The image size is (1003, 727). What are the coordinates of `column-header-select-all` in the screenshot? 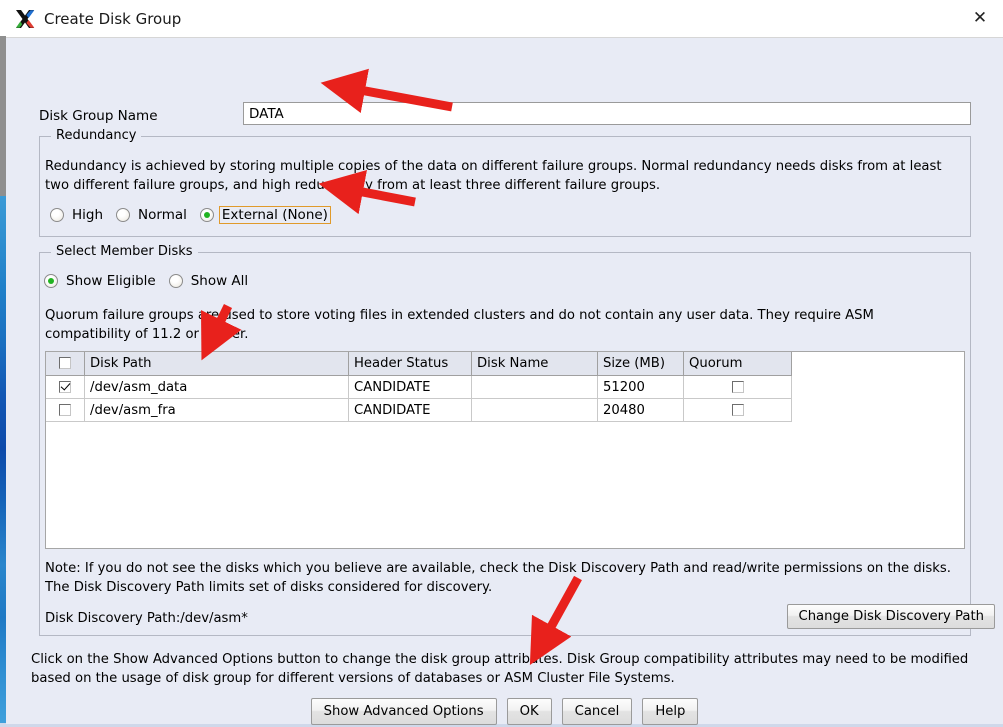 It's located at (65, 364).